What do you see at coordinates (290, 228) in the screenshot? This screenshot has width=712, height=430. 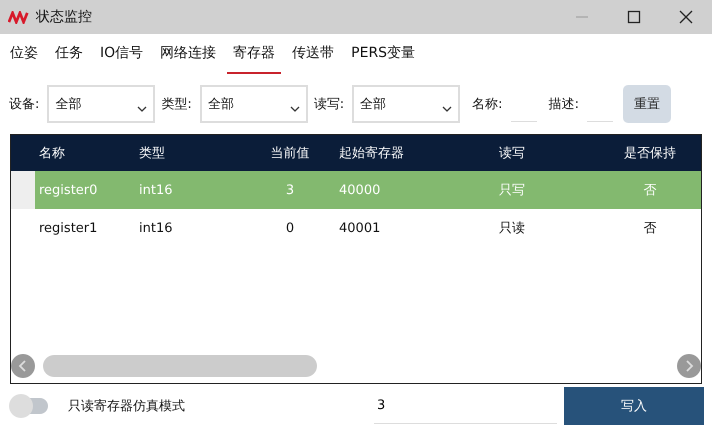 I see `table-cell-text: 0` at bounding box center [290, 228].